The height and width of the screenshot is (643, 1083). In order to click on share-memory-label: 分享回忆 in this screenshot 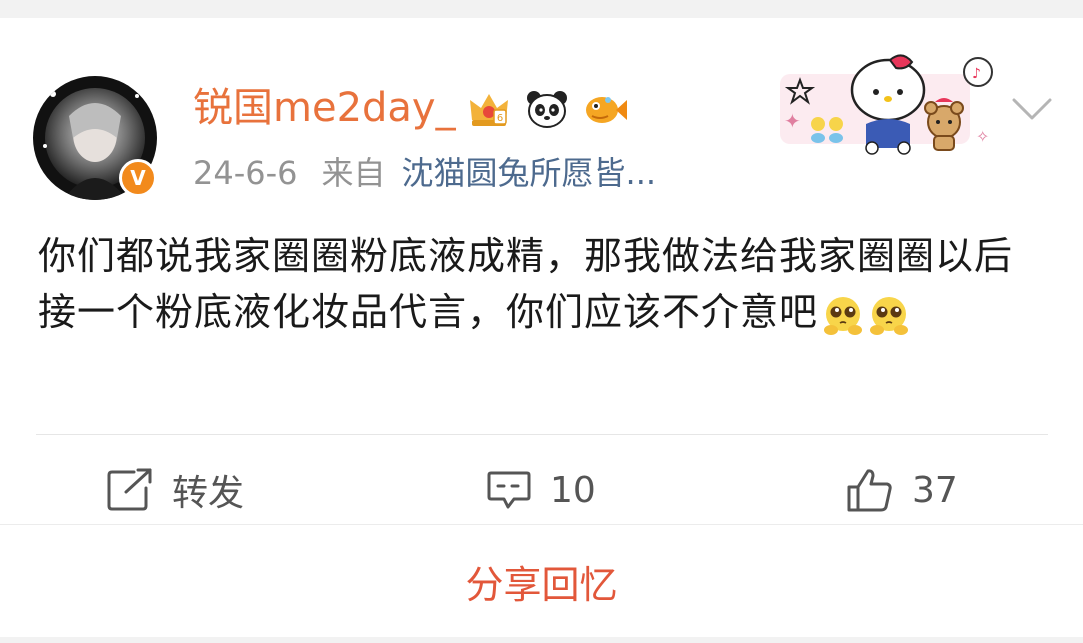, I will do `click(541, 584)`.